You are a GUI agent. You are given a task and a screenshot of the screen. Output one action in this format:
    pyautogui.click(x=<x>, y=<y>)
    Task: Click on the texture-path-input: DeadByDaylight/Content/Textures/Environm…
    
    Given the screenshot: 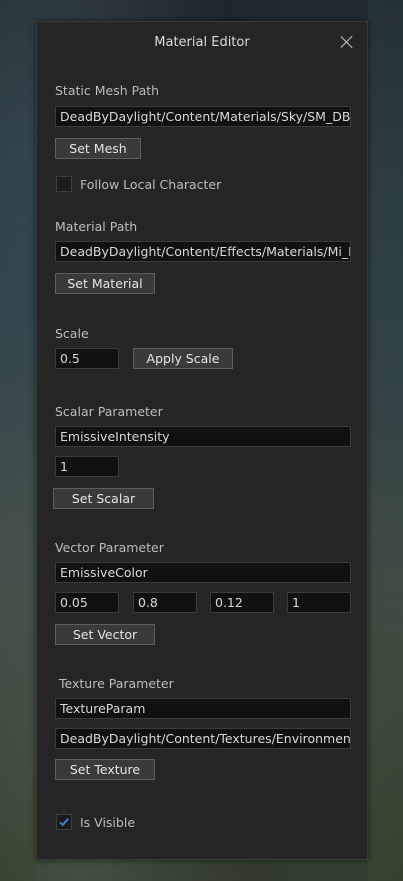 What is the action you would take?
    pyautogui.click(x=203, y=738)
    